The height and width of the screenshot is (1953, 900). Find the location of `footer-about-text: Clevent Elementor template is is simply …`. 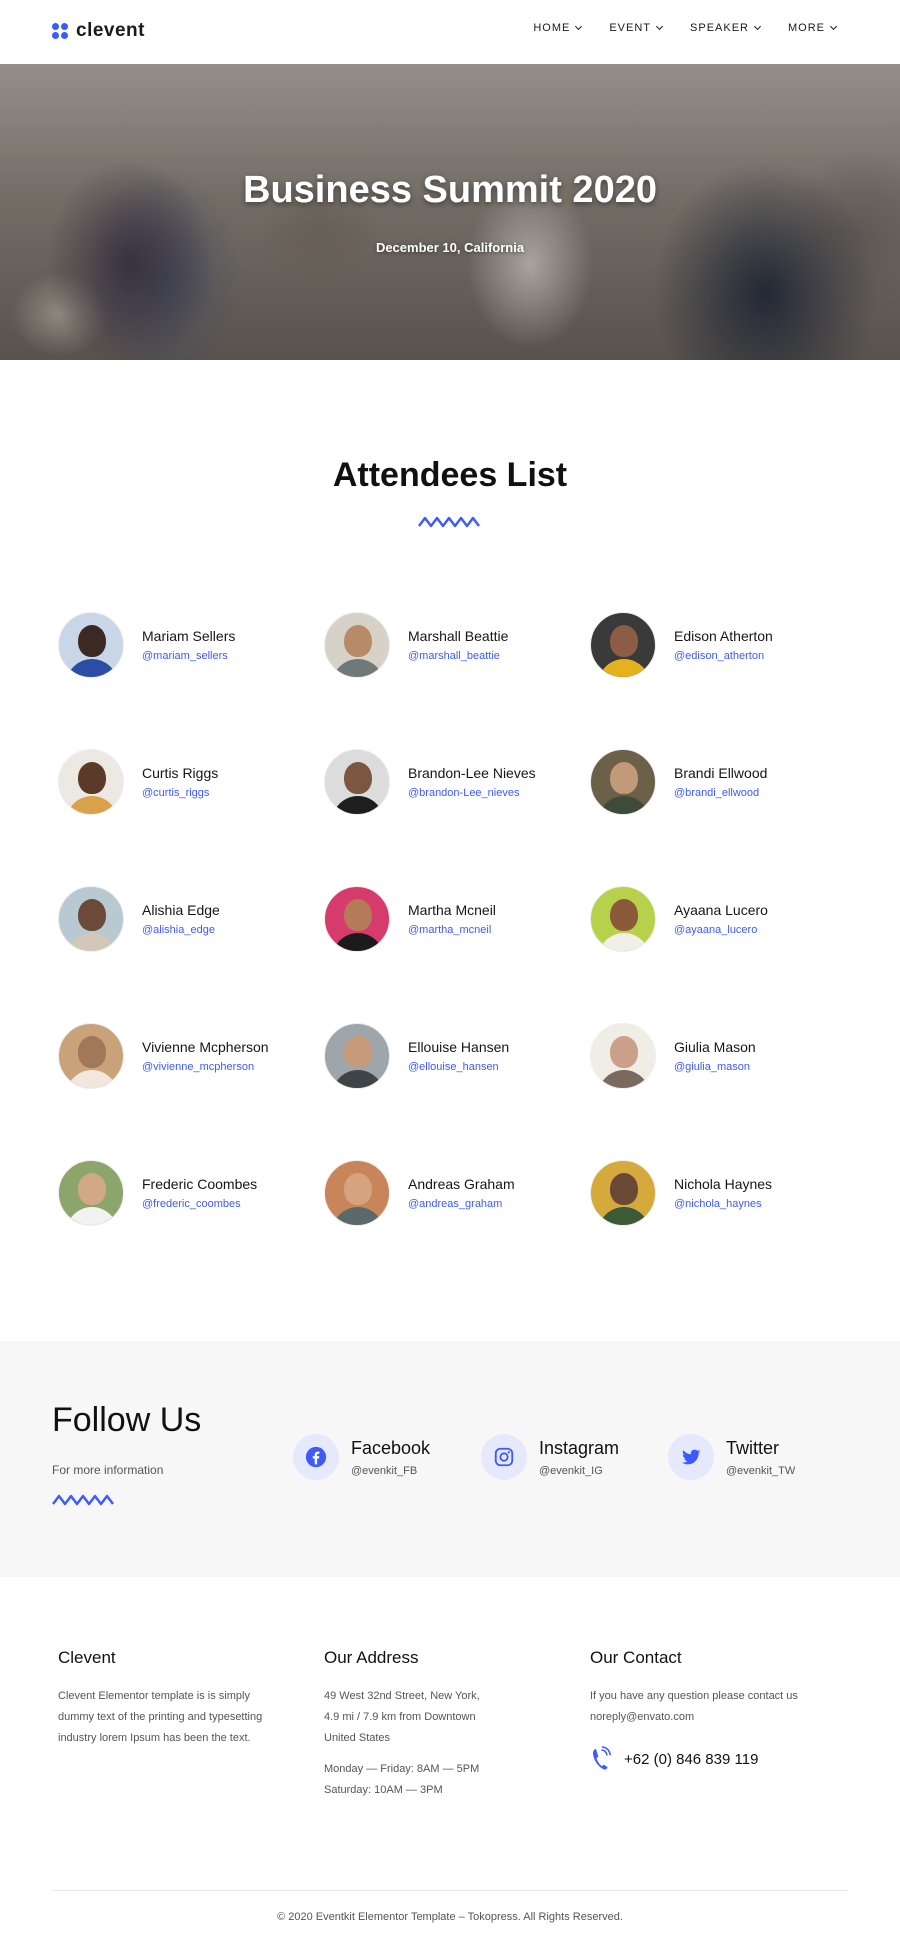

footer-about-text: Clevent Elementor template is is simply … is located at coordinates (160, 1717).